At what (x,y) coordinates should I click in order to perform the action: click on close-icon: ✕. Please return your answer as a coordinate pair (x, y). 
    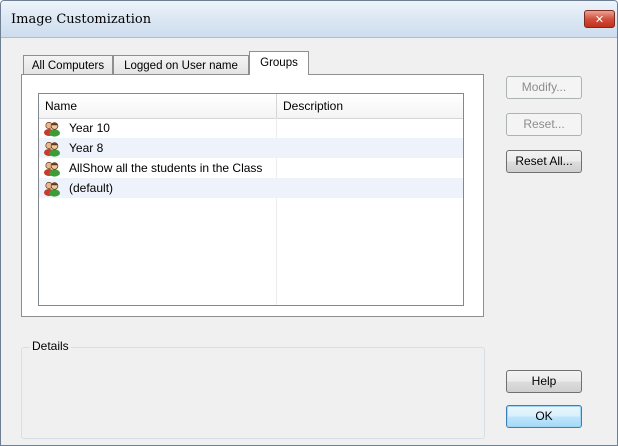
    Looking at the image, I should click on (599, 19).